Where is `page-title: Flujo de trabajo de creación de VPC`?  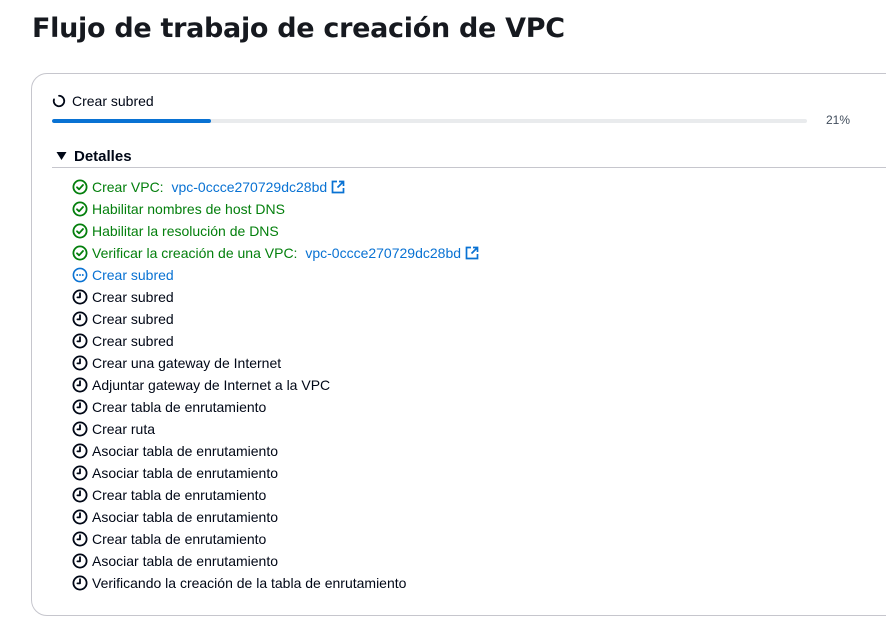 page-title: Flujo de trabajo de creación de VPC is located at coordinates (298, 28).